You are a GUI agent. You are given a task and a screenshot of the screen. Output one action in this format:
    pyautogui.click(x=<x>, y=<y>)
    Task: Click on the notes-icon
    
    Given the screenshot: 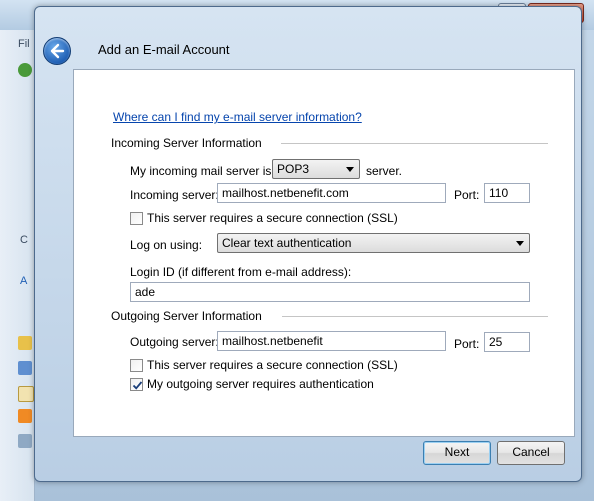 What is the action you would take?
    pyautogui.click(x=26, y=394)
    